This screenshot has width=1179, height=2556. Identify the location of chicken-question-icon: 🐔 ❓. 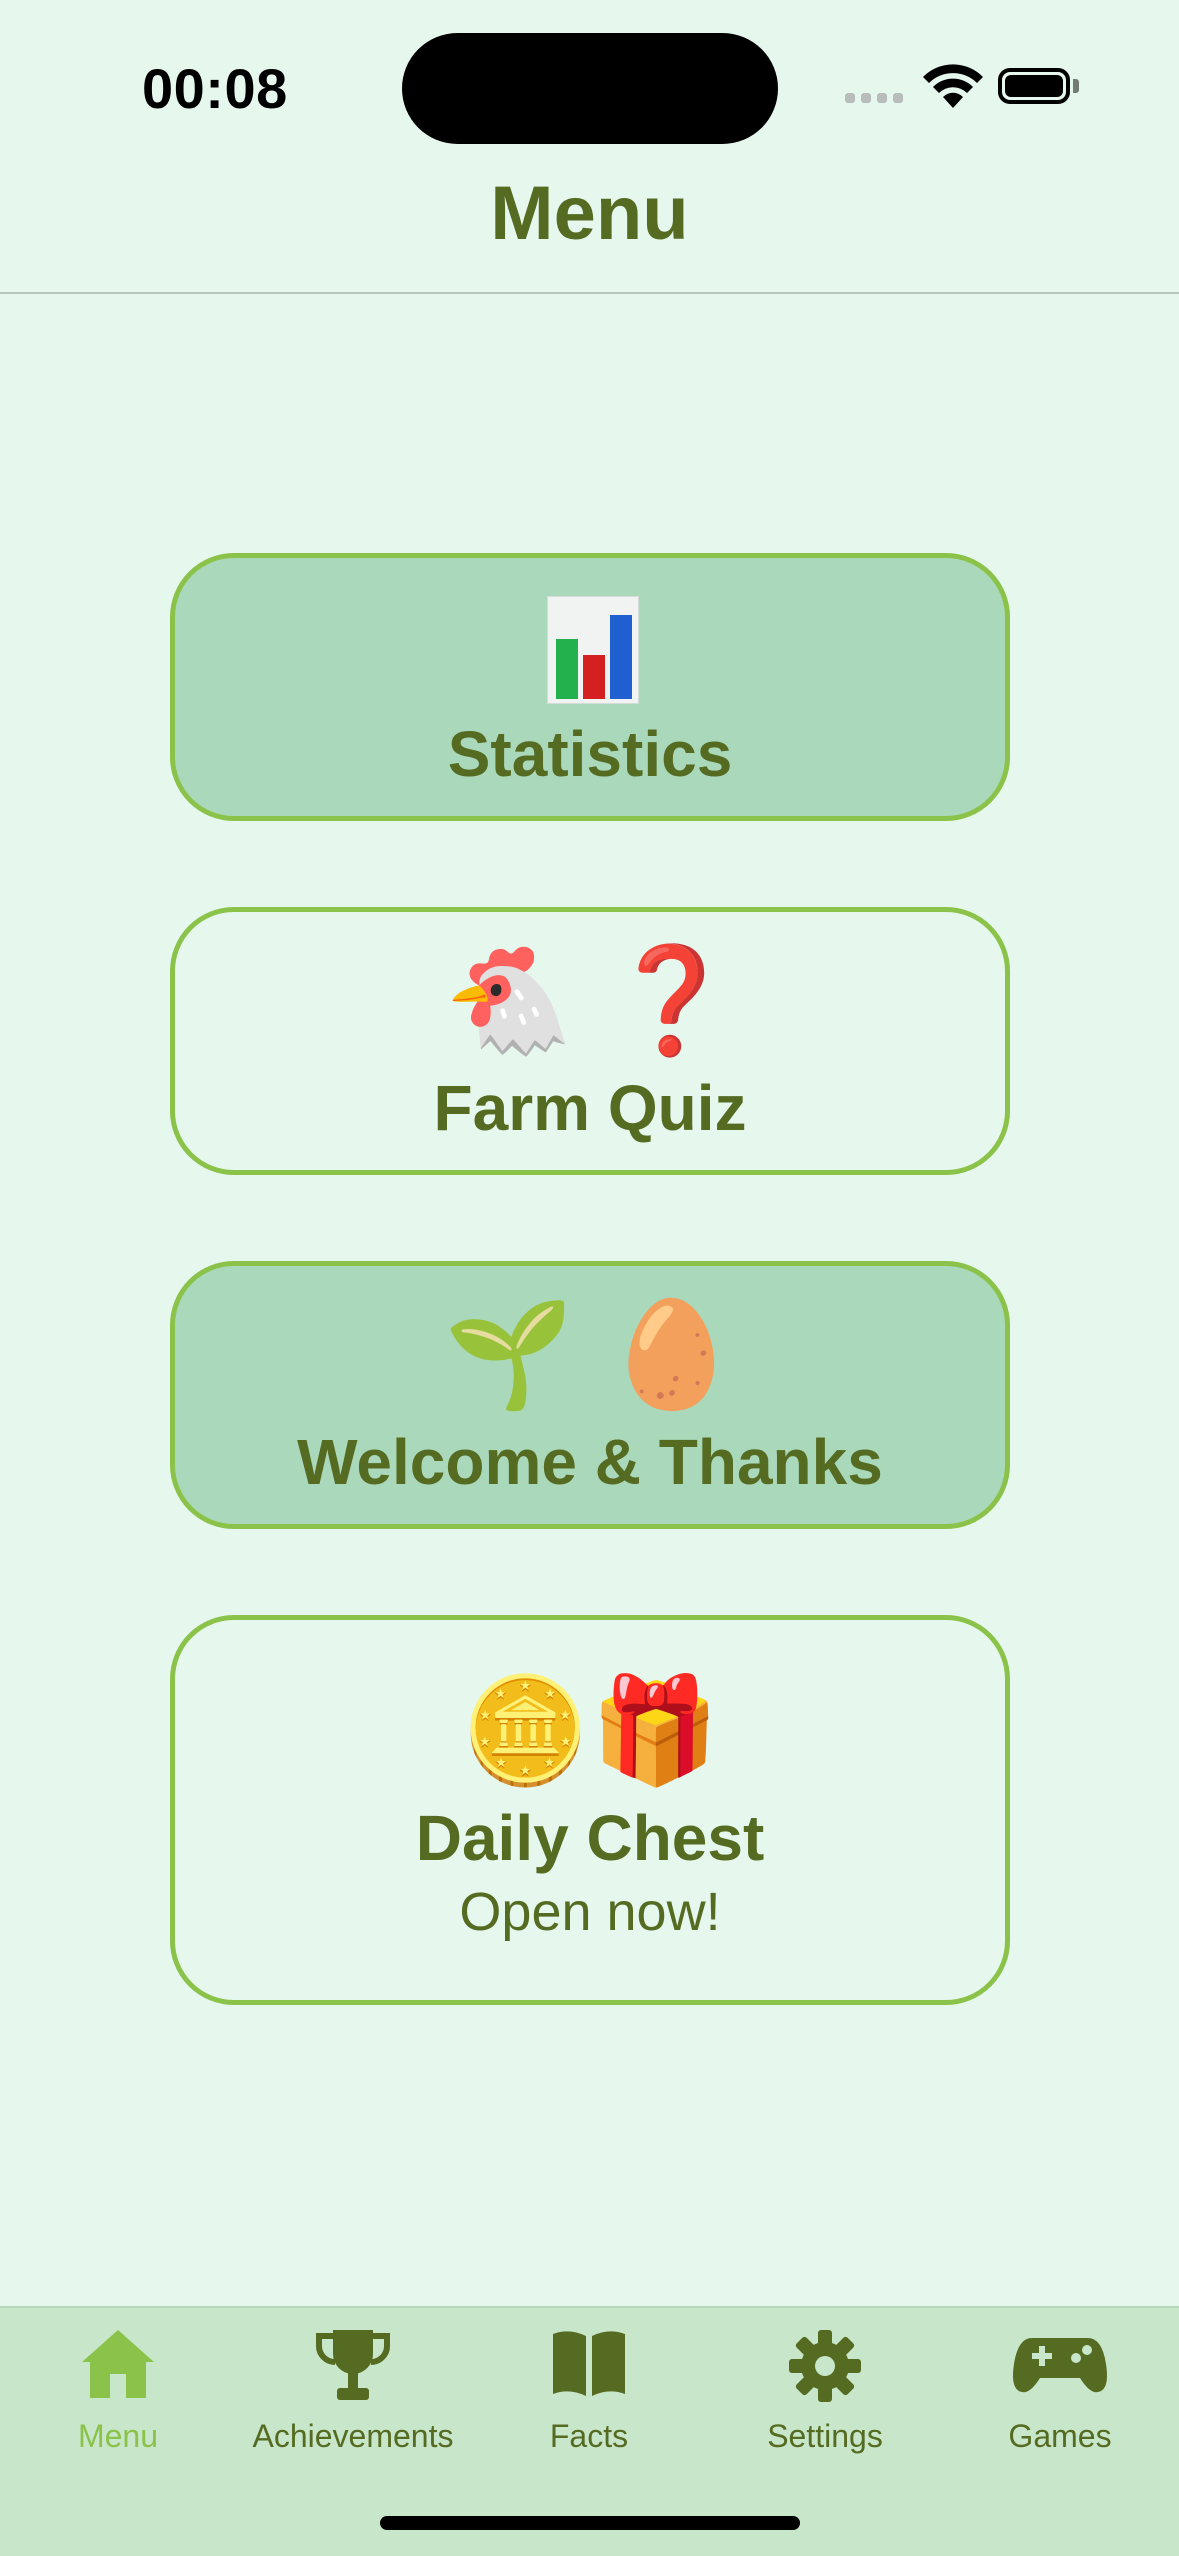
(590, 1000).